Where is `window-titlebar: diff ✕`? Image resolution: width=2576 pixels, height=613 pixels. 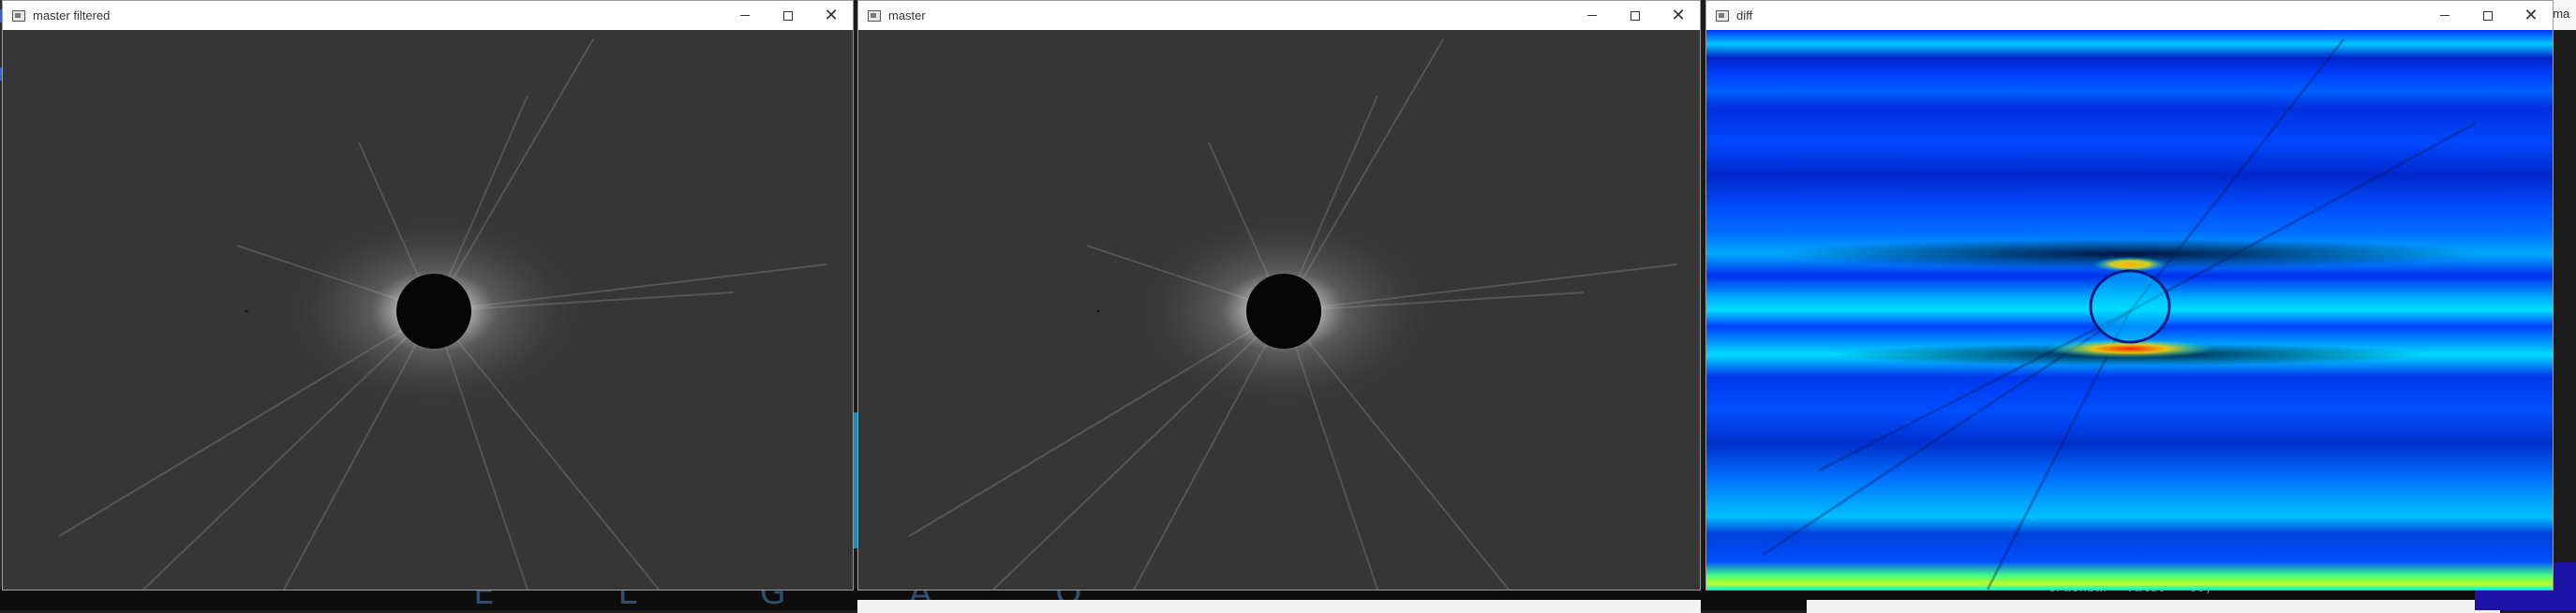
window-titlebar: diff ✕ is located at coordinates (2129, 15).